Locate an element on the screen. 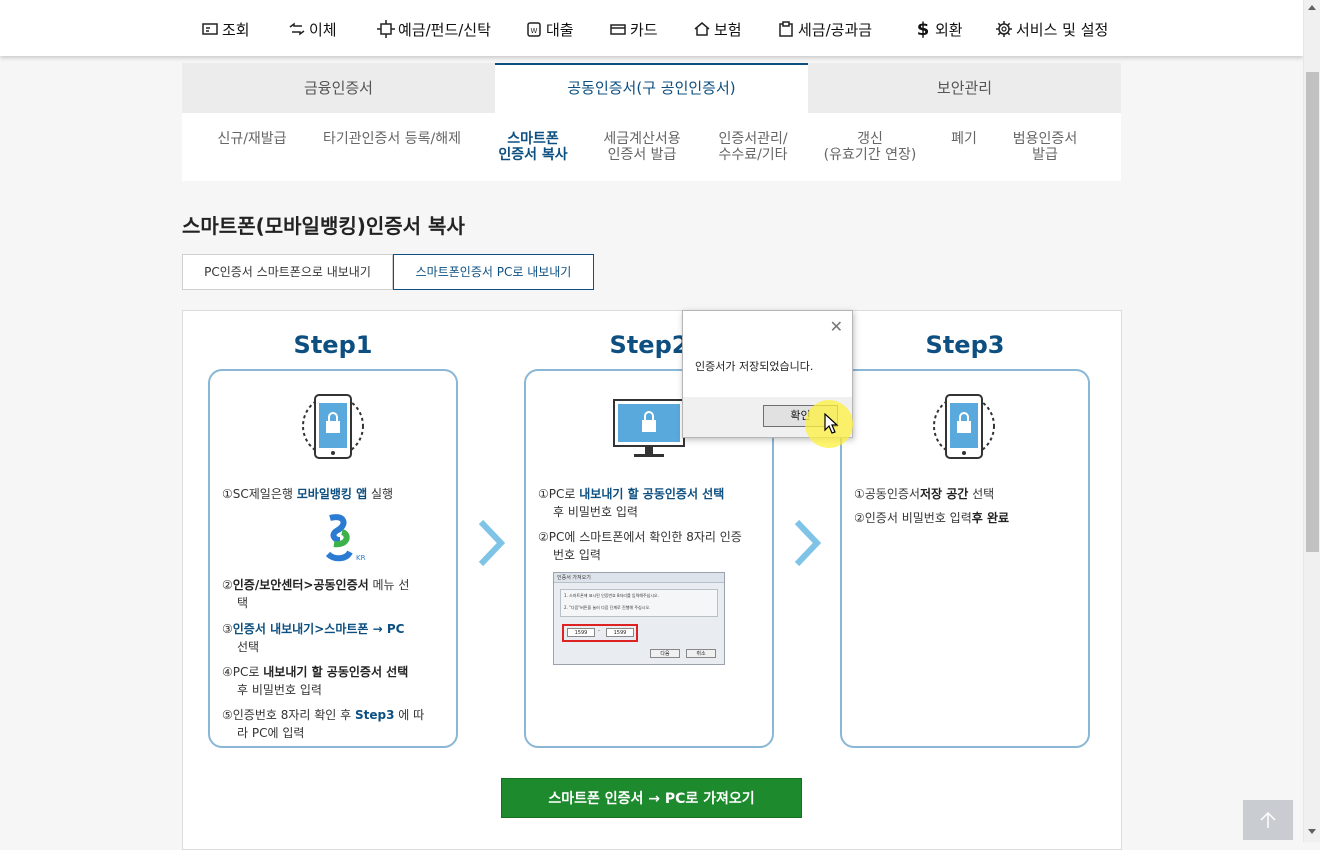 The width and height of the screenshot is (1320, 850). nav-label: 외환 is located at coordinates (949, 29).